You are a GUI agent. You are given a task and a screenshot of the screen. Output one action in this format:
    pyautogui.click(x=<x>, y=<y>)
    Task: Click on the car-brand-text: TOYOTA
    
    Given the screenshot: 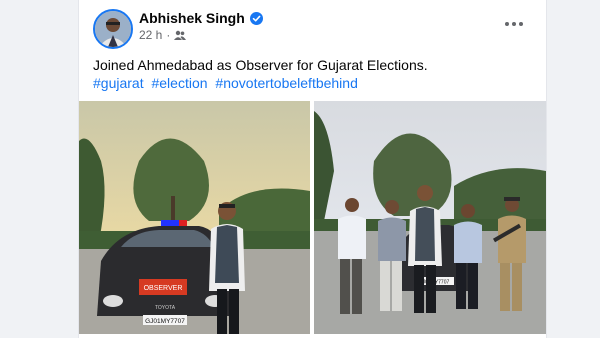 What is the action you would take?
    pyautogui.click(x=165, y=308)
    